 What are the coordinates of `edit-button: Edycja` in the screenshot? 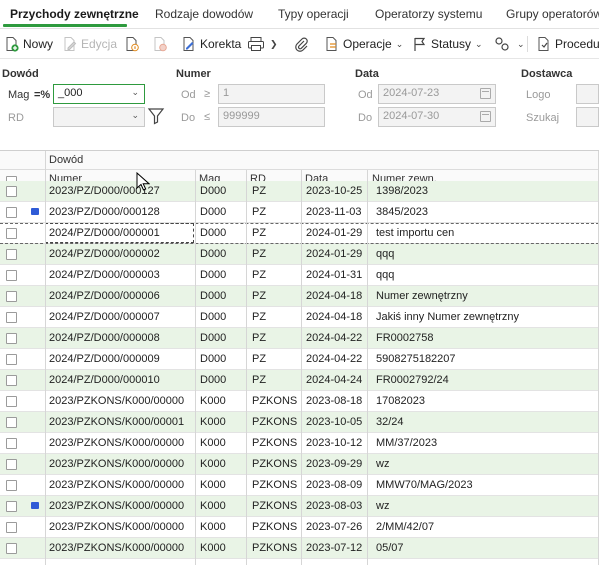 It's located at (89, 44).